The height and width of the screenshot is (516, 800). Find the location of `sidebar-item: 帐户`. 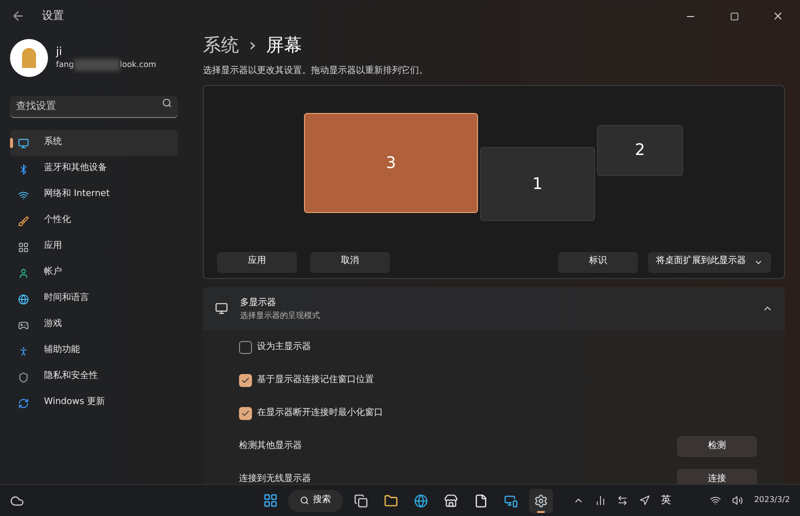

sidebar-item: 帐户 is located at coordinates (94, 273).